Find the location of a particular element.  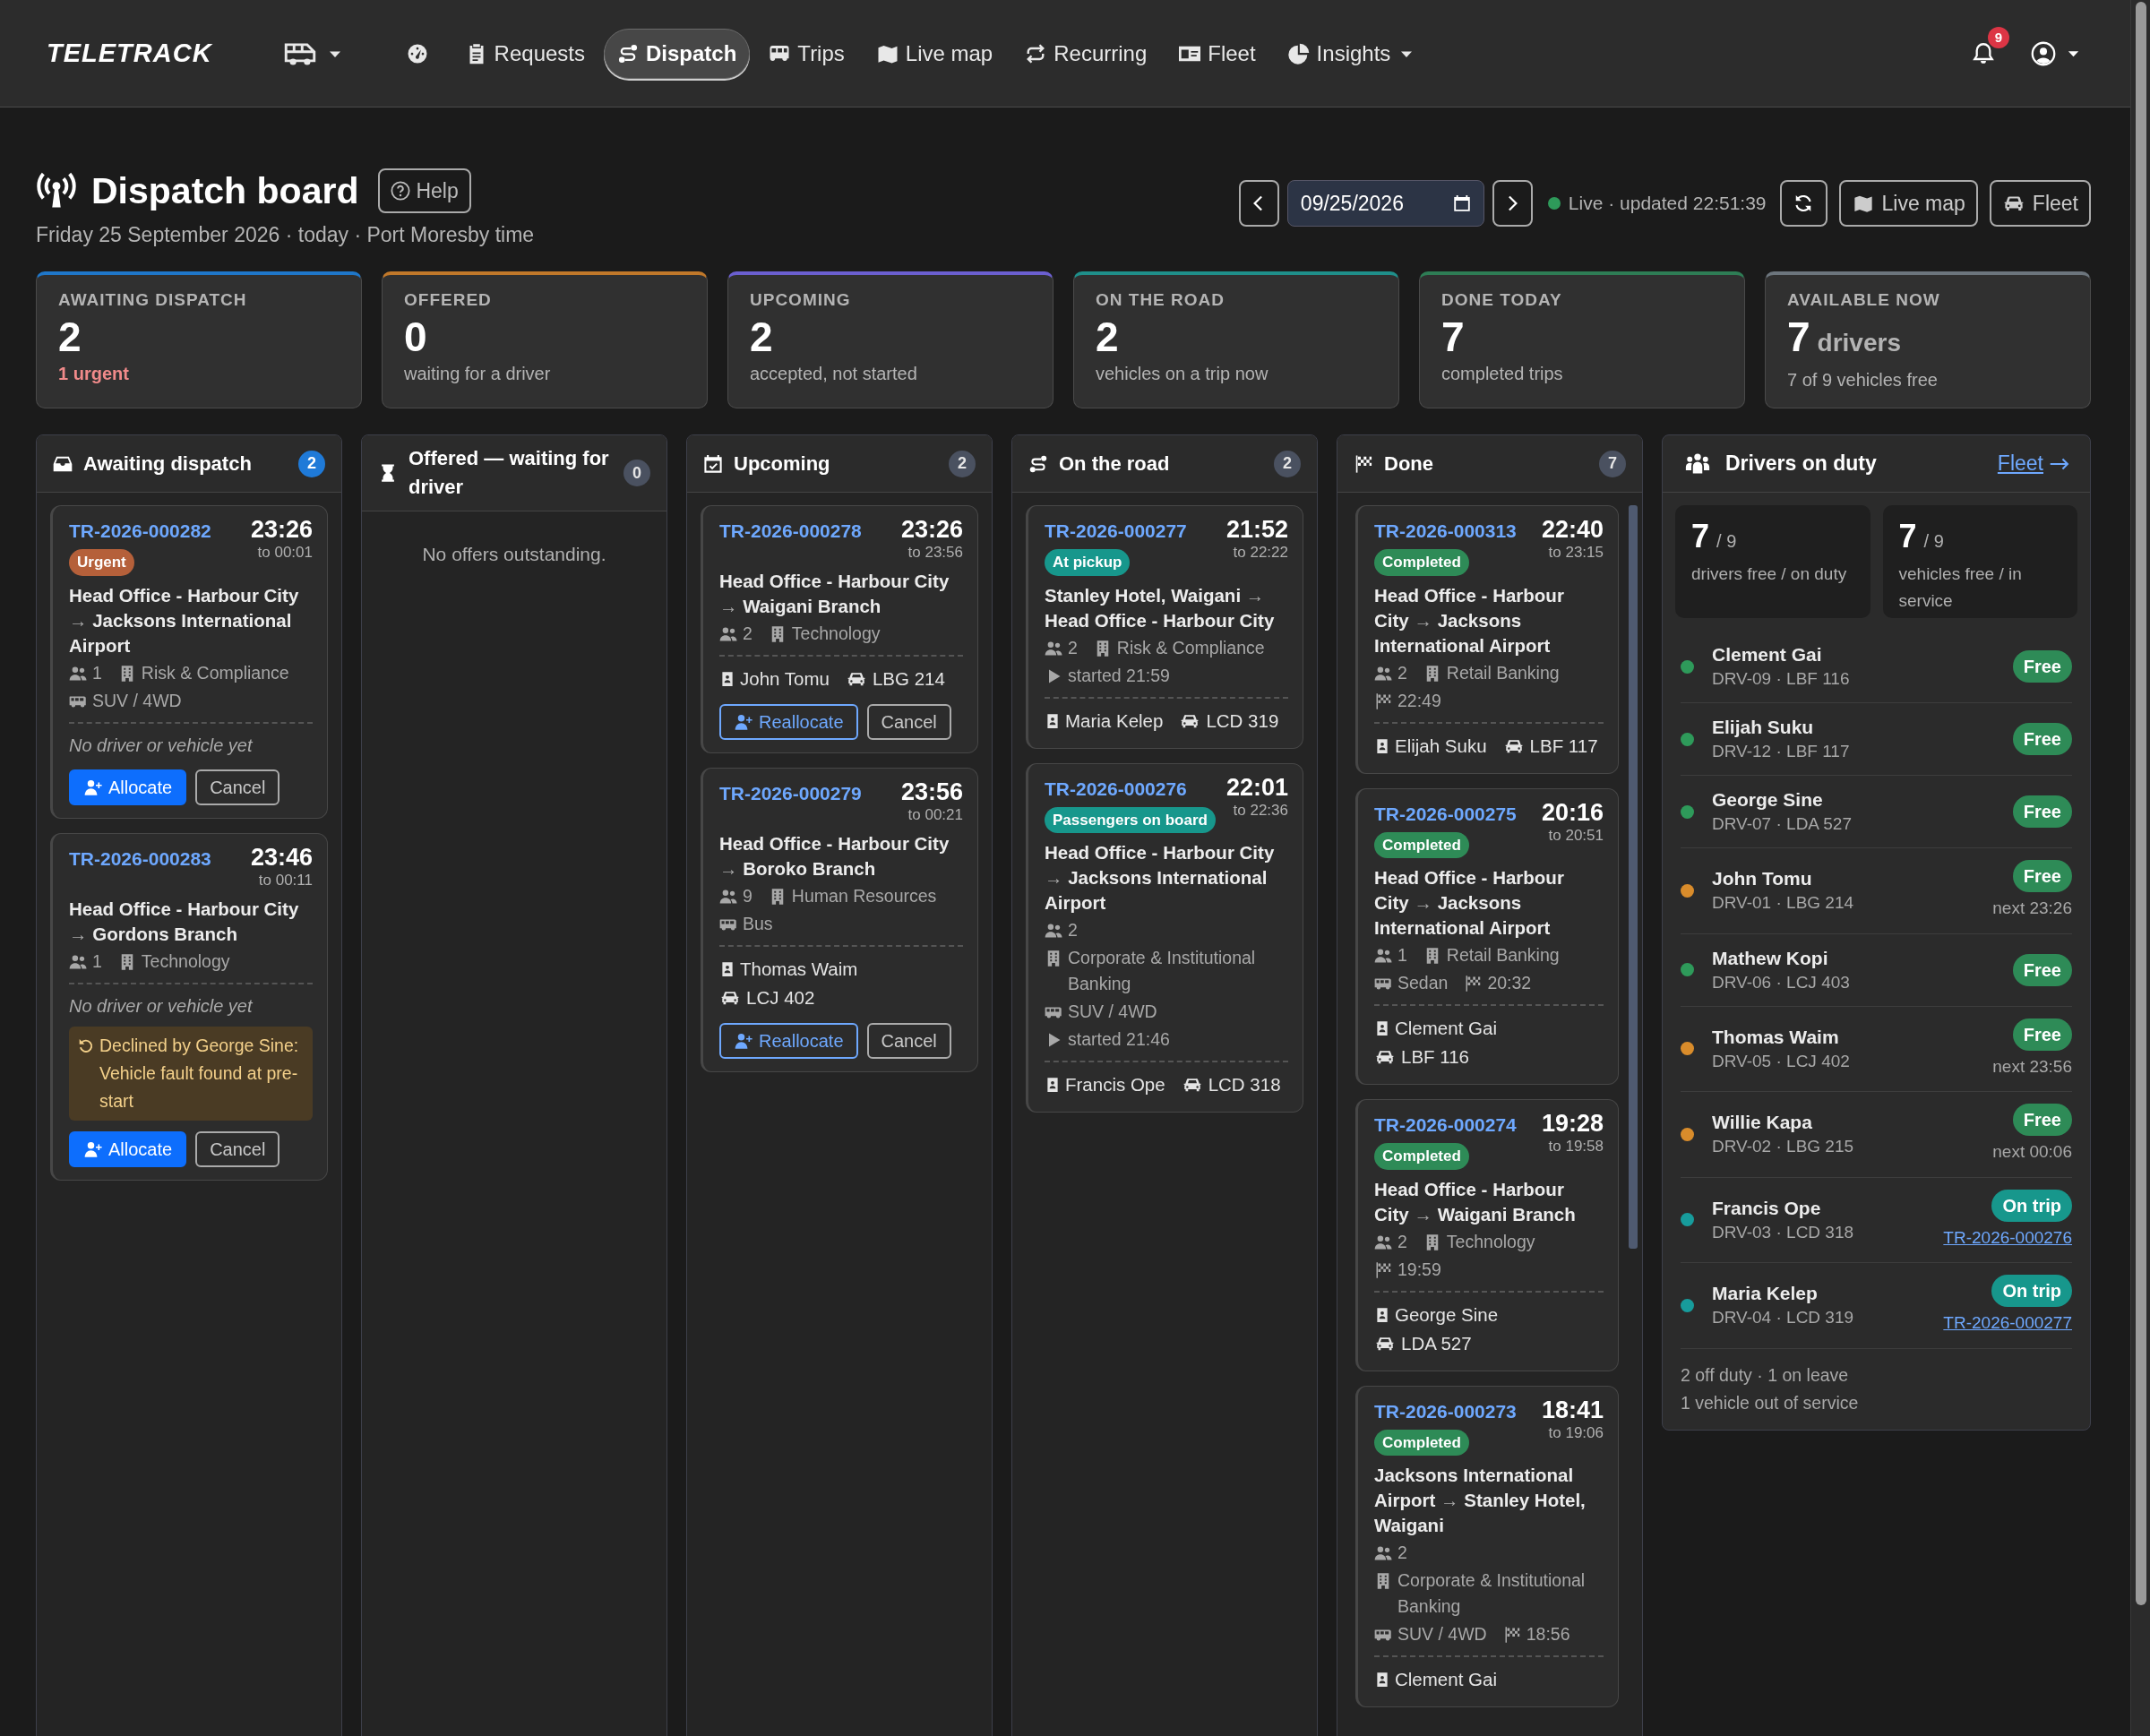

trip-detail: 18:56 is located at coordinates (1548, 1634).